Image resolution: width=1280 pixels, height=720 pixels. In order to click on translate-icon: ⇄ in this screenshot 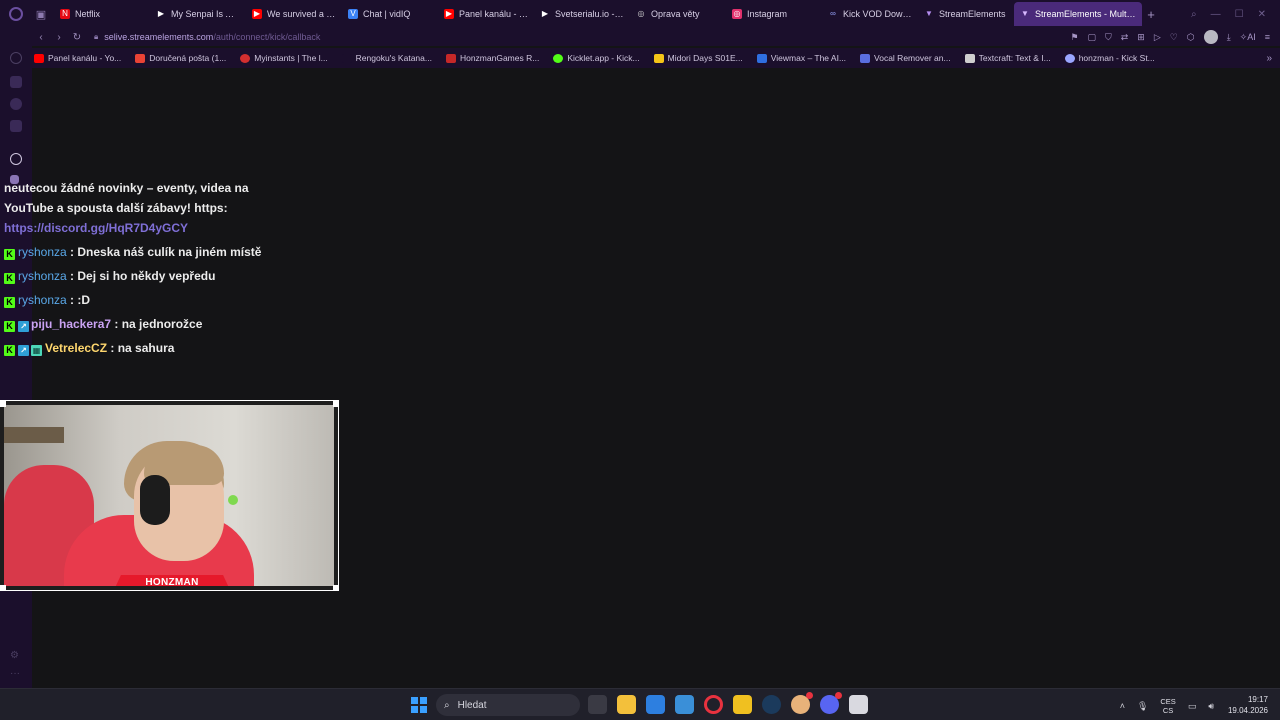, I will do `click(1125, 37)`.